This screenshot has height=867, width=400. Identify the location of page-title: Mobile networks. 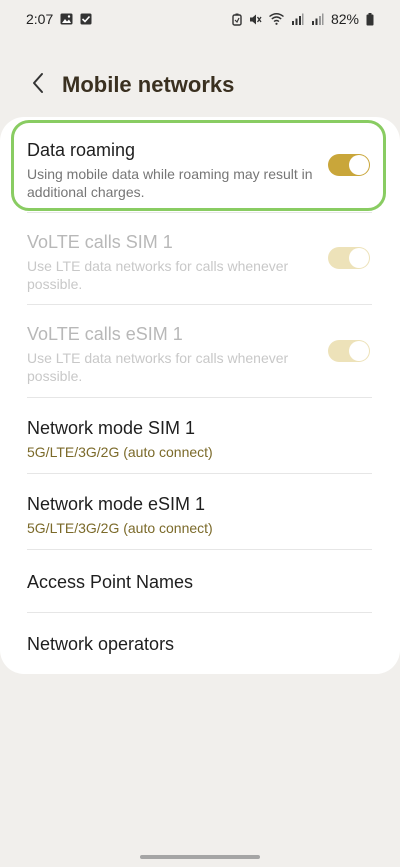
(148, 84).